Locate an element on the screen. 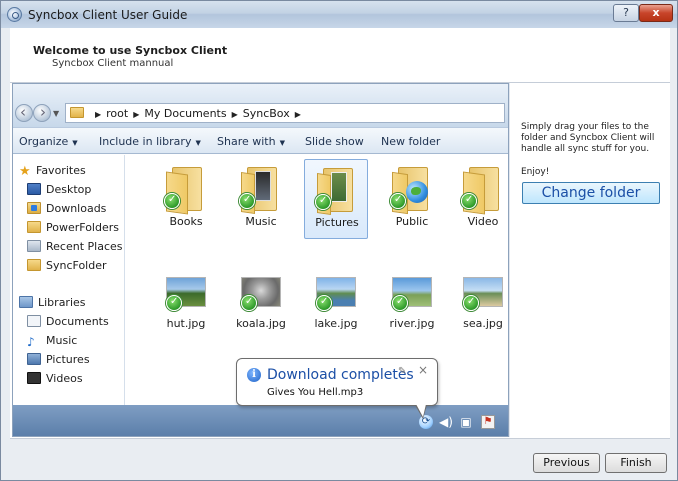 The image size is (678, 481). balloon-close-button: × is located at coordinates (423, 370).